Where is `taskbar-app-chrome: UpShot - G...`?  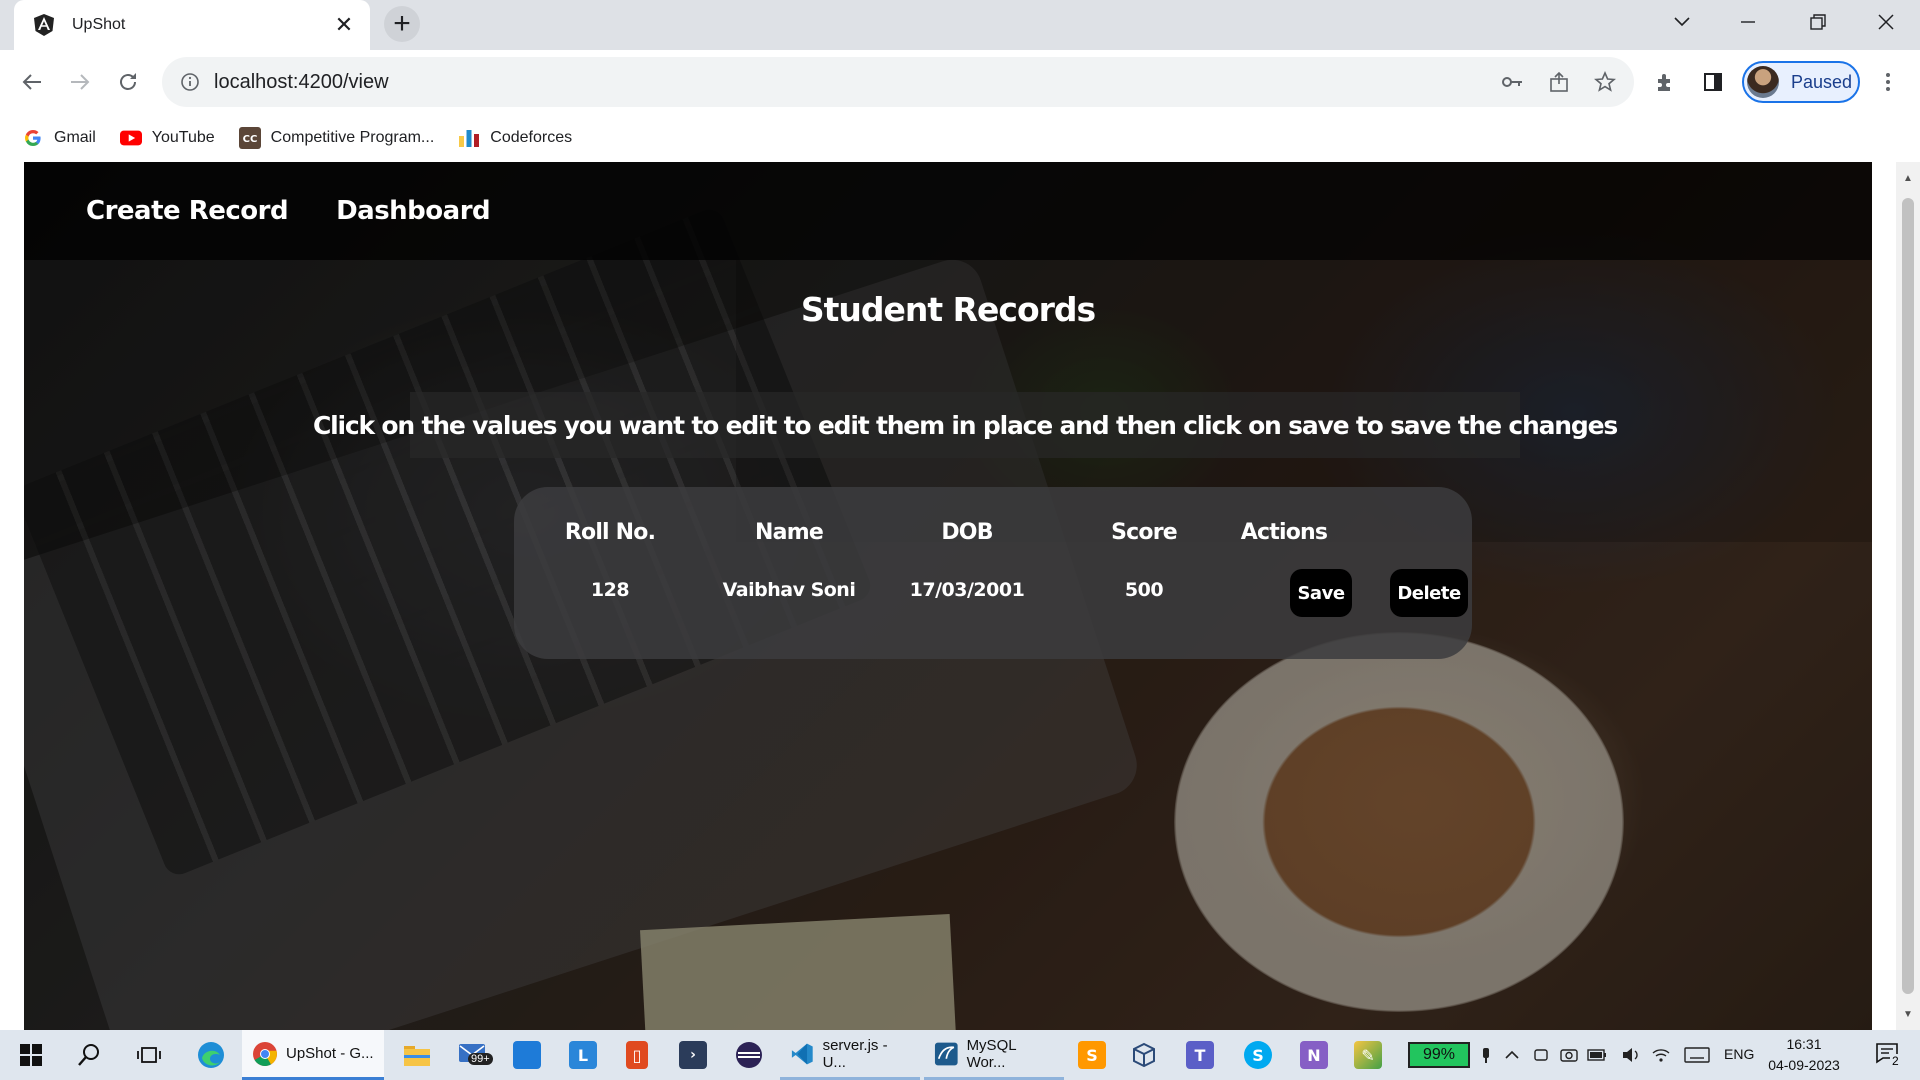 taskbar-app-chrome: UpShot - G... is located at coordinates (313, 1055).